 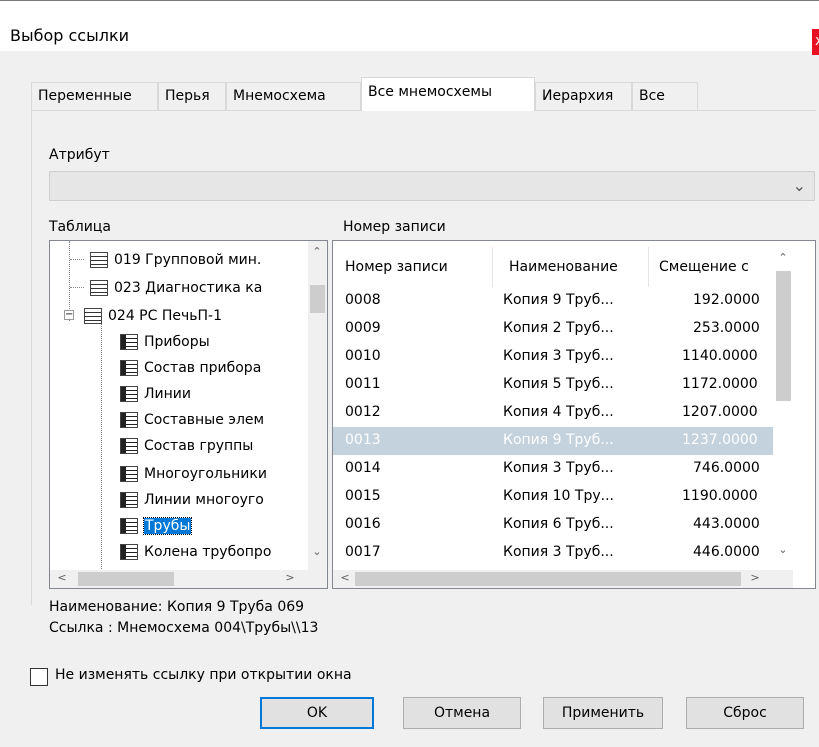 What do you see at coordinates (317, 405) in the screenshot?
I see `tree-vscrollbar: ⌃ ⌄` at bounding box center [317, 405].